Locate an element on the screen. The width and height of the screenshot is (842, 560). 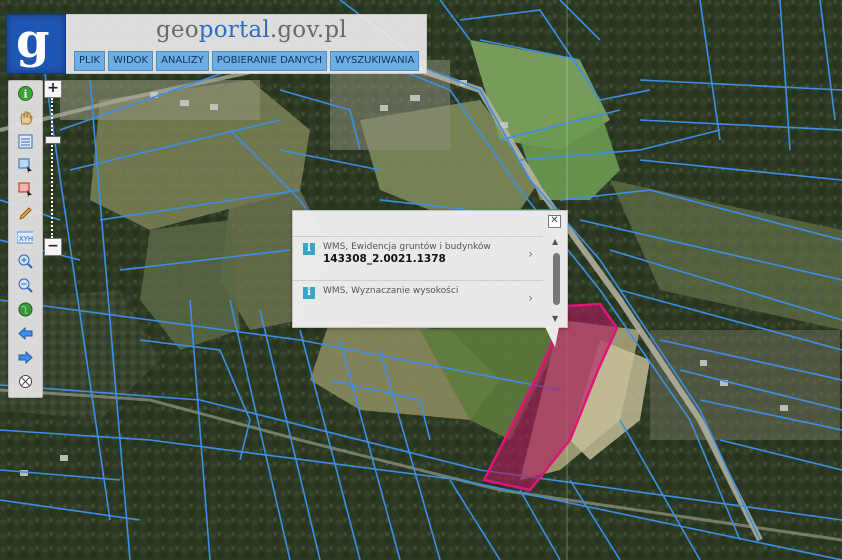
menu-item-analizy: ANALIZY is located at coordinates (182, 61).